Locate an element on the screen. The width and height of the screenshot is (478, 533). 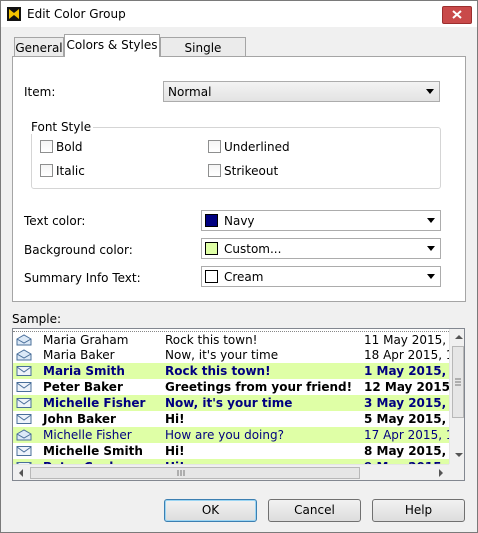
strikeout-checkbox is located at coordinates (214, 170).